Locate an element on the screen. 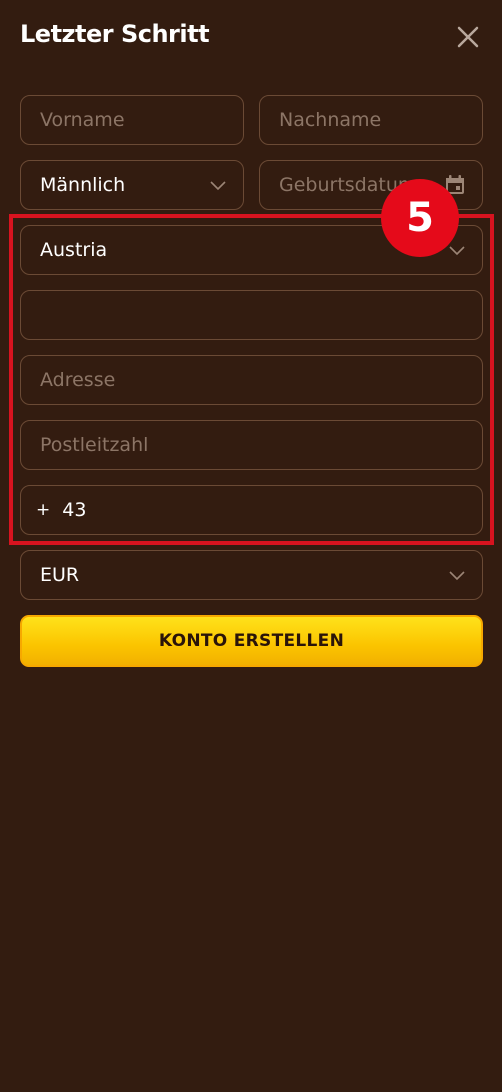  last-name-field is located at coordinates (371, 120).